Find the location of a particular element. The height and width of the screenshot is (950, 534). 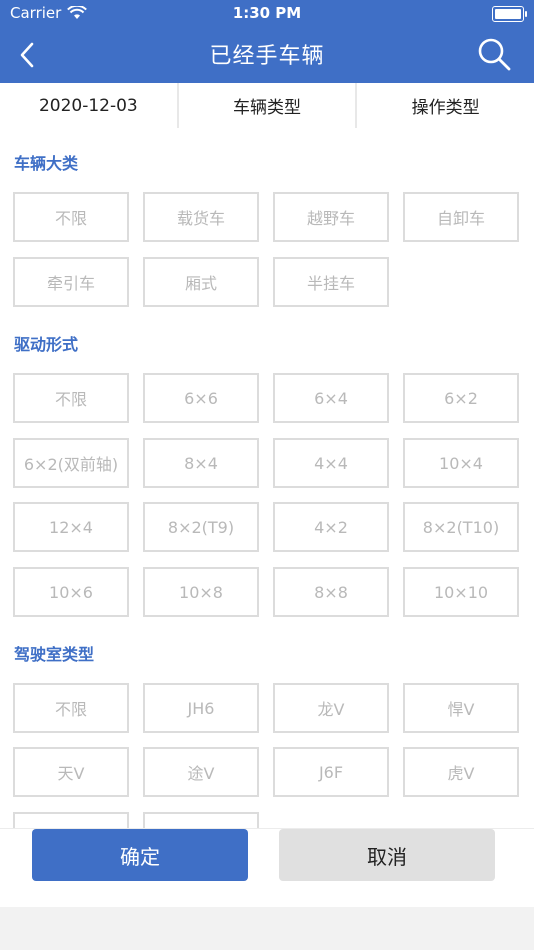

option-drive-type: 8×2(T9) is located at coordinates (201, 527).